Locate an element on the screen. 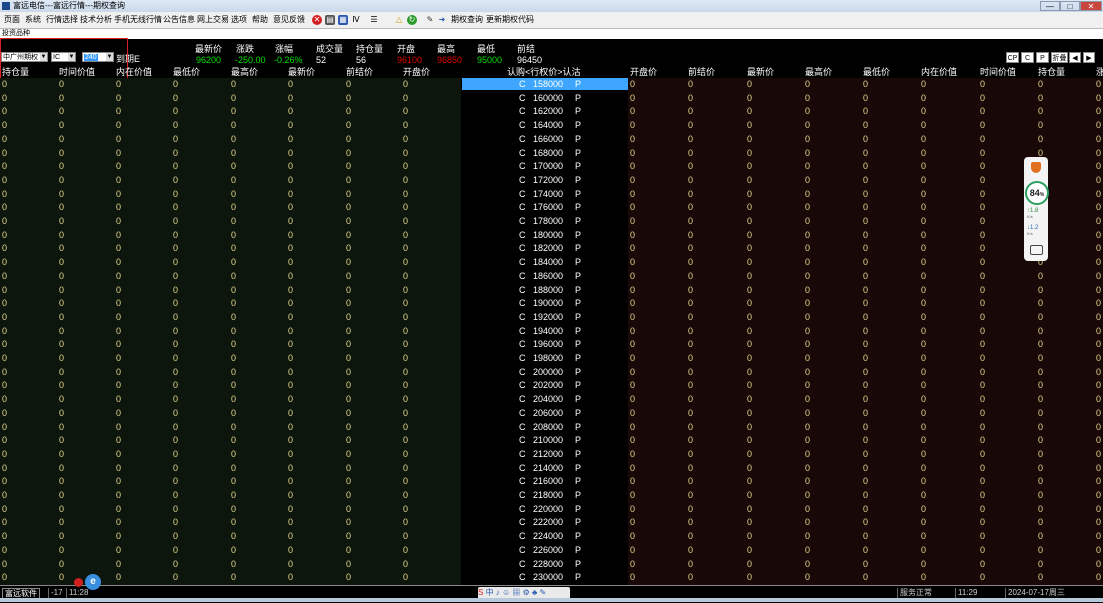 The width and height of the screenshot is (1103, 603). maximize-button: □ is located at coordinates (1070, 6).